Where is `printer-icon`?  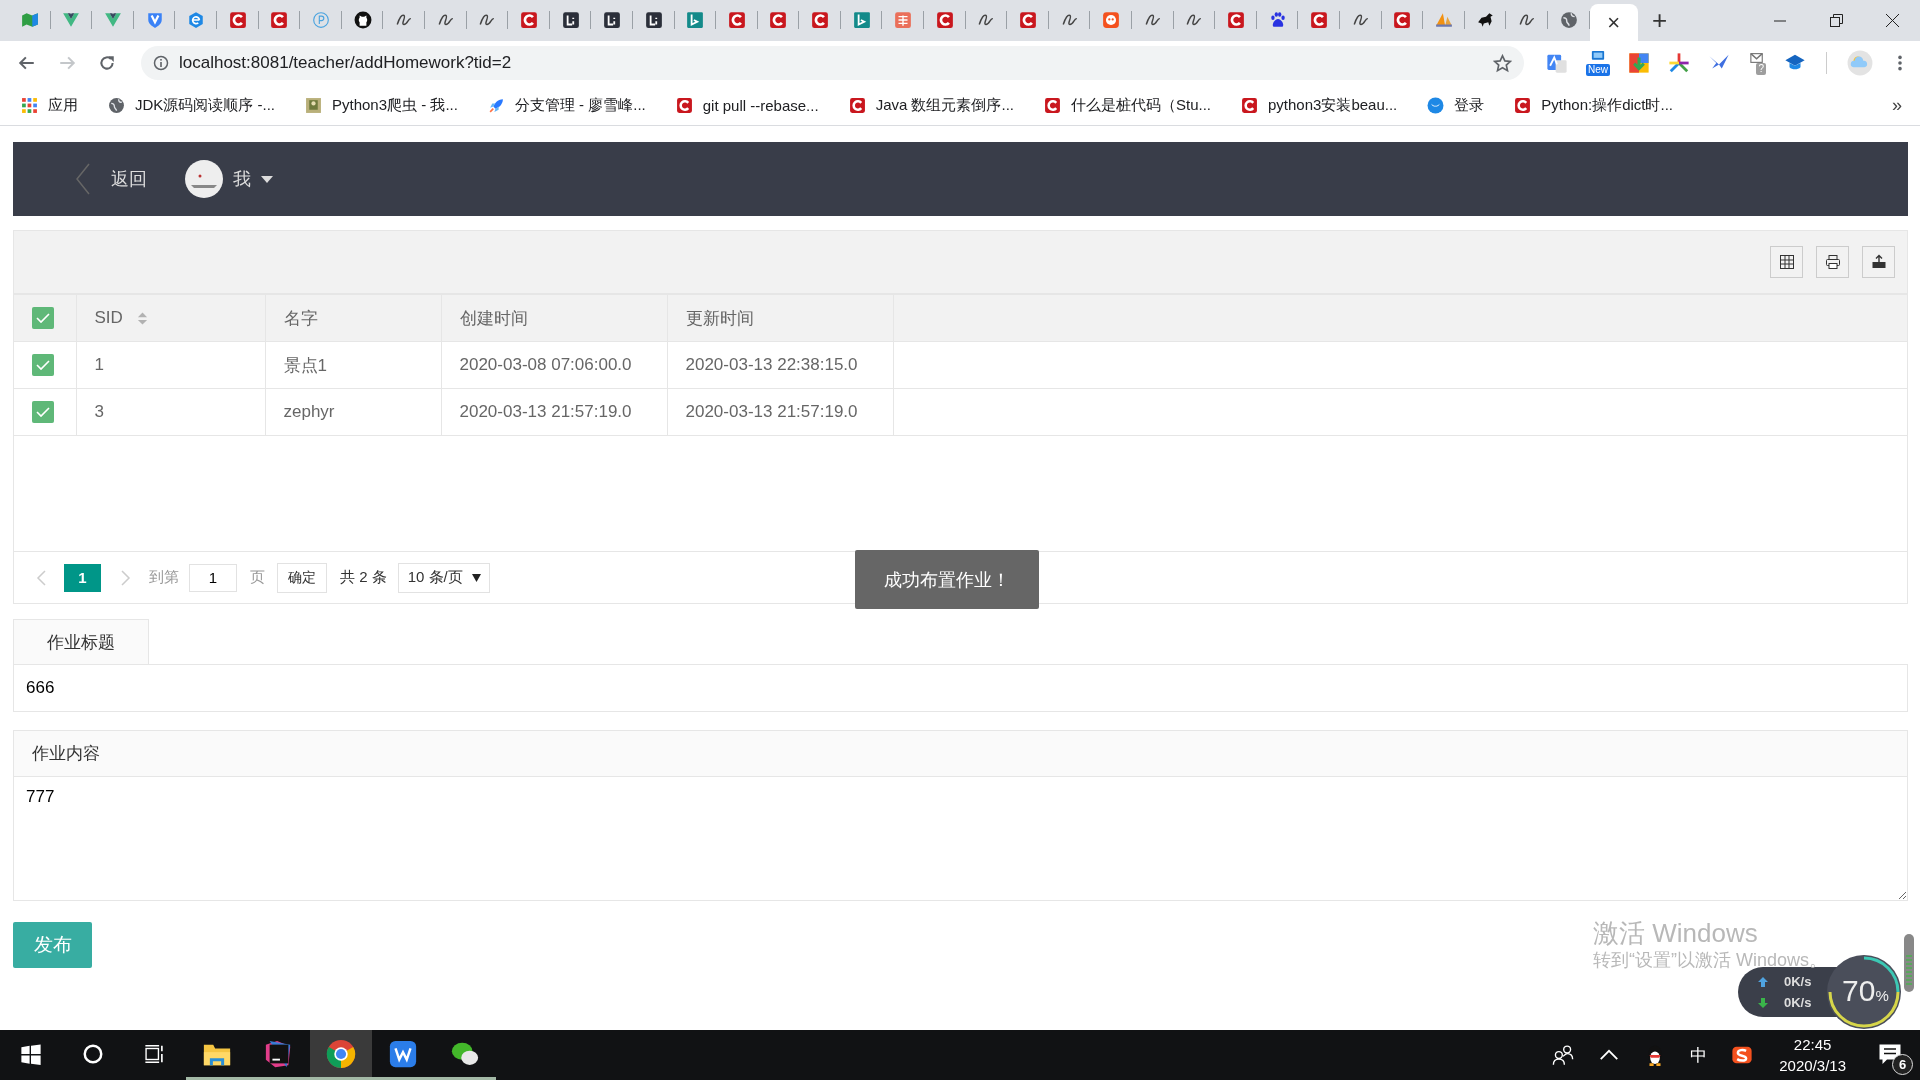
printer-icon is located at coordinates (1832, 262).